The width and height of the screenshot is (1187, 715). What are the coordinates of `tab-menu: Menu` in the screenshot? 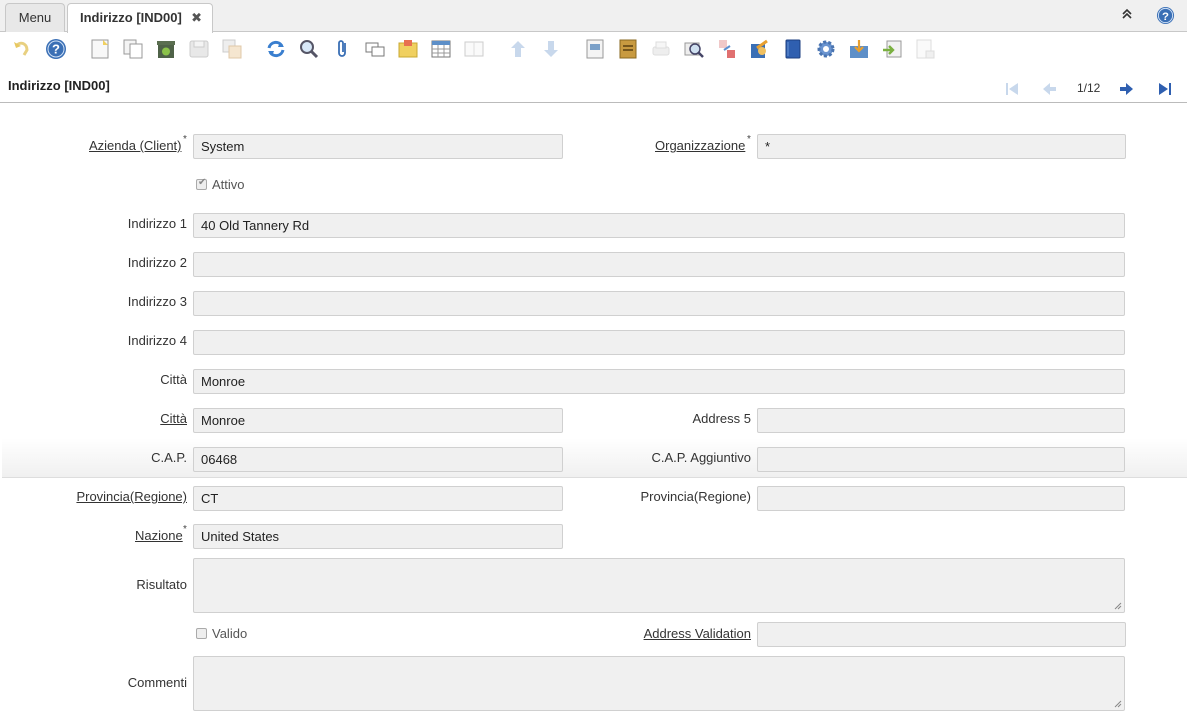 It's located at (35, 17).